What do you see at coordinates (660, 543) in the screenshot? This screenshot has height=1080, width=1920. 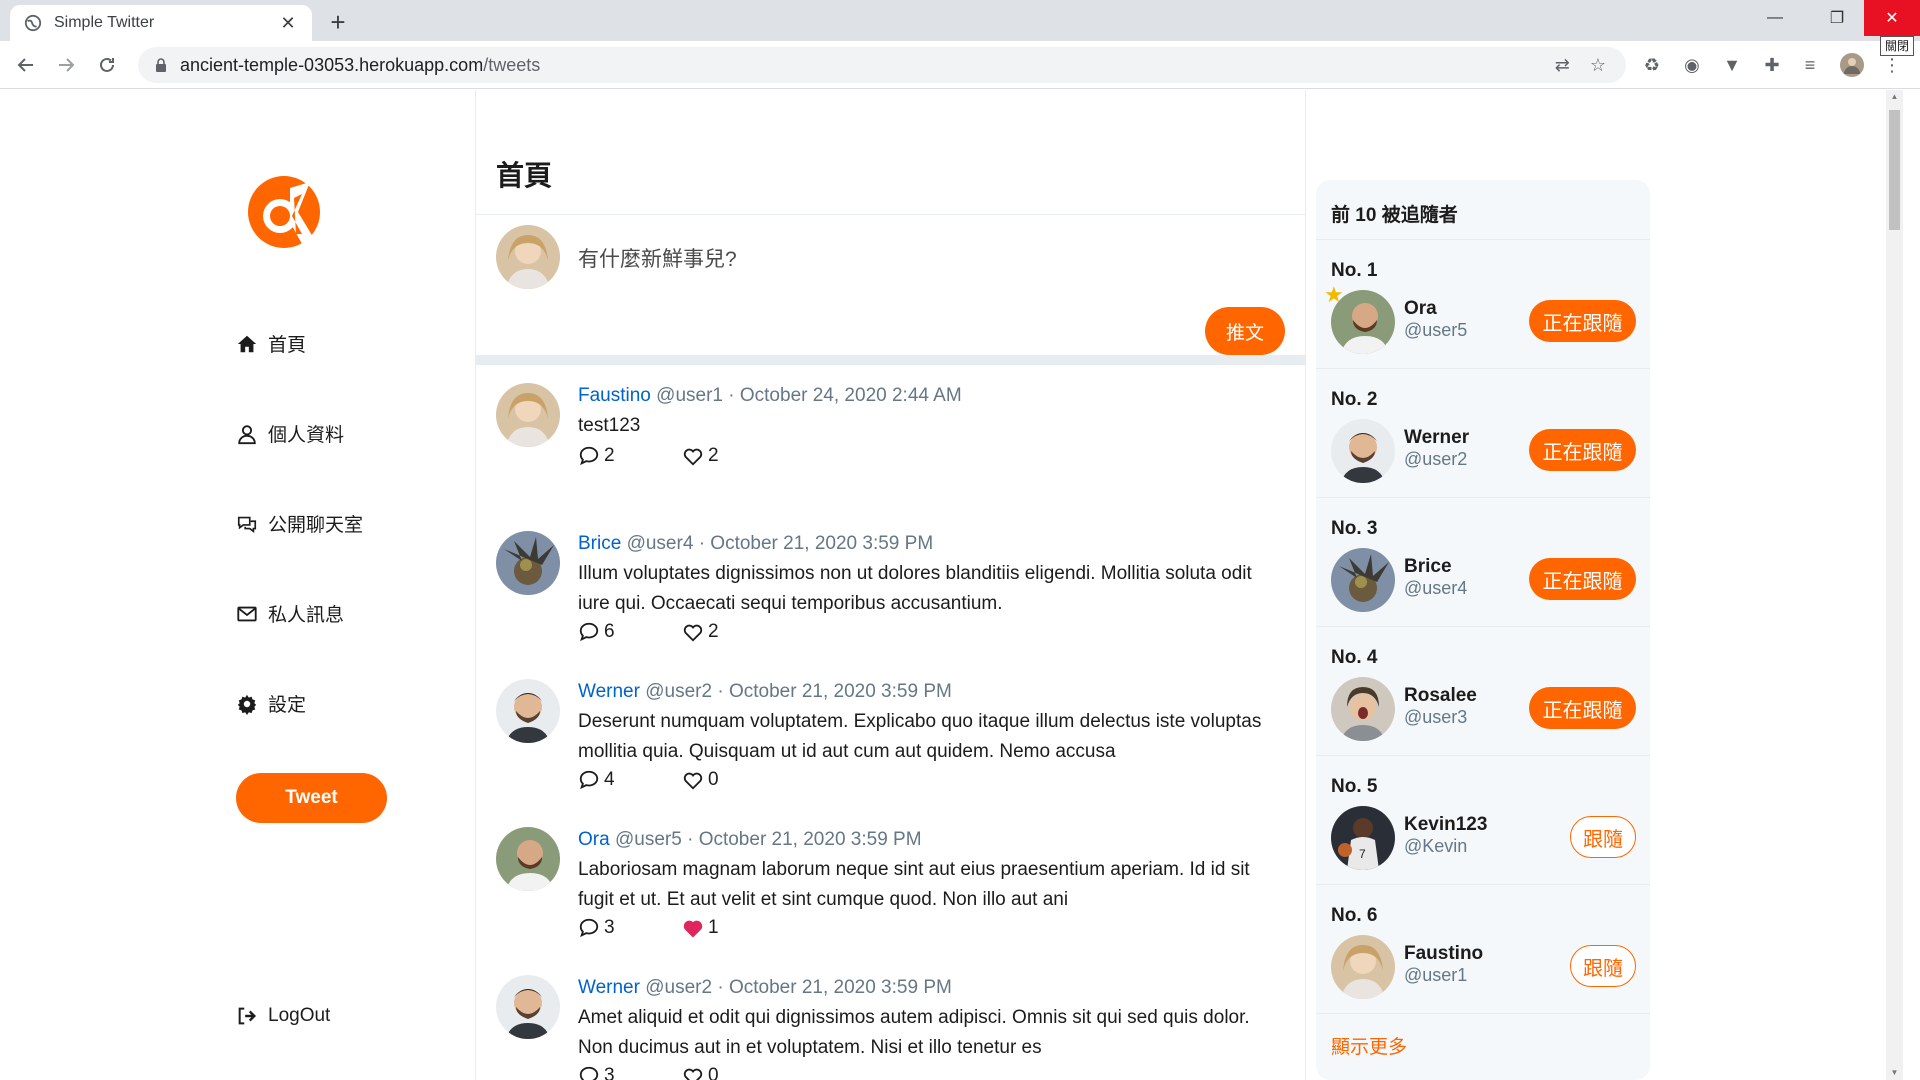 I see `tweet-author-handle: @user4` at bounding box center [660, 543].